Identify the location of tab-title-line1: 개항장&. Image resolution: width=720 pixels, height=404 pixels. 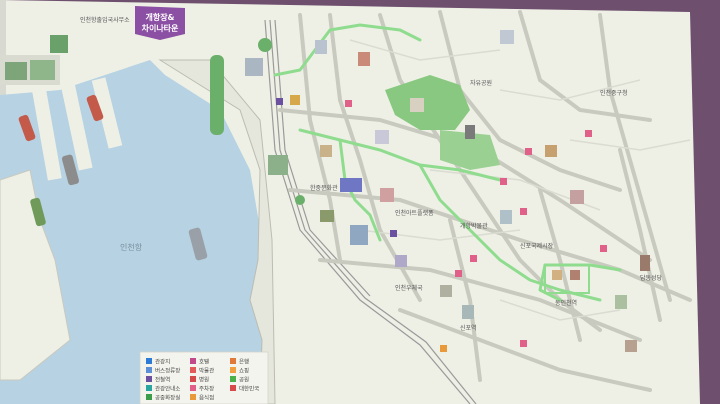
(159, 17).